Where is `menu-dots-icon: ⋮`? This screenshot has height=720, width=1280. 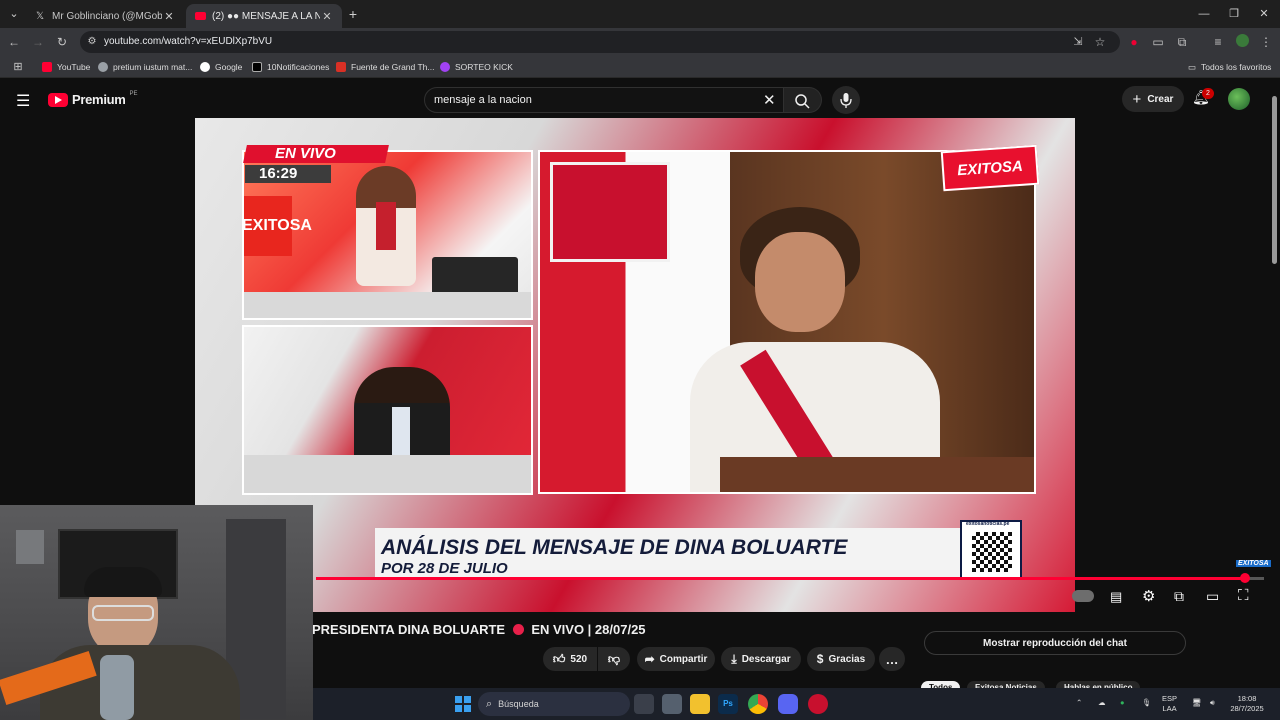 menu-dots-icon: ⋮ is located at coordinates (1266, 42).